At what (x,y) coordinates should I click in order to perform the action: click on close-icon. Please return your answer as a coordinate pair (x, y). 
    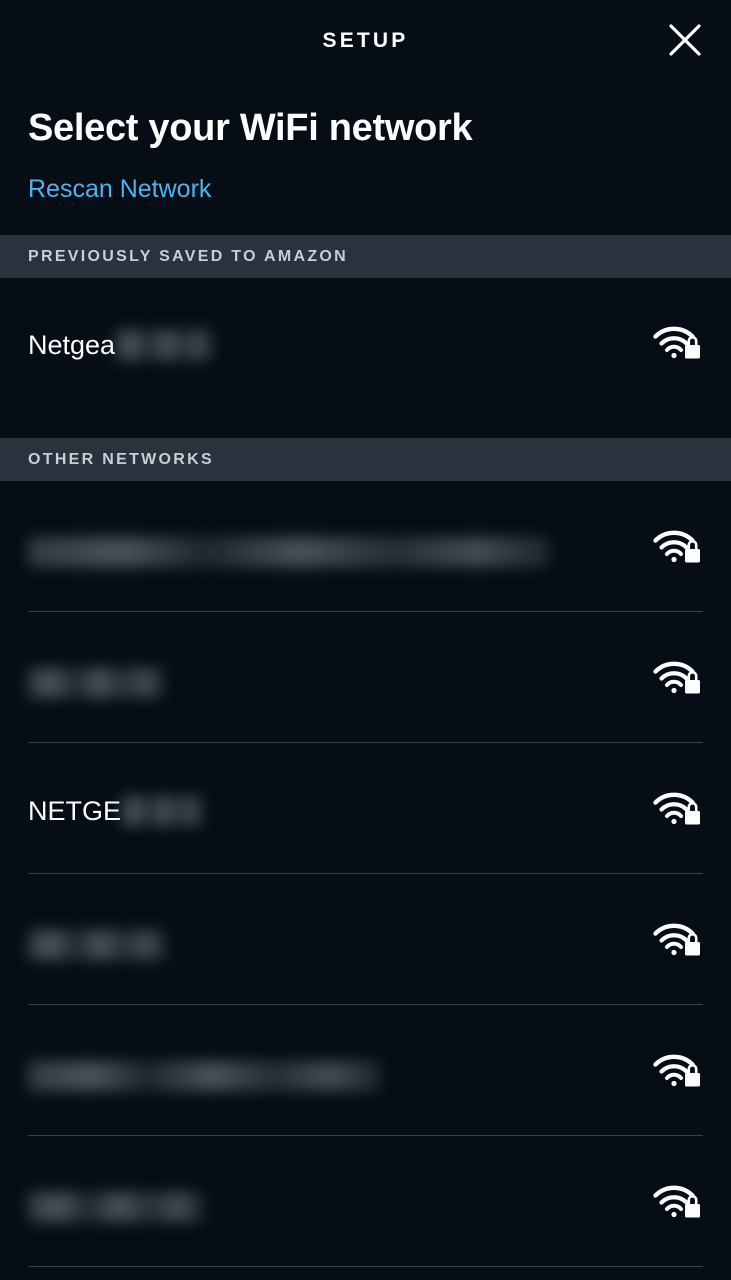
    Looking at the image, I should click on (685, 40).